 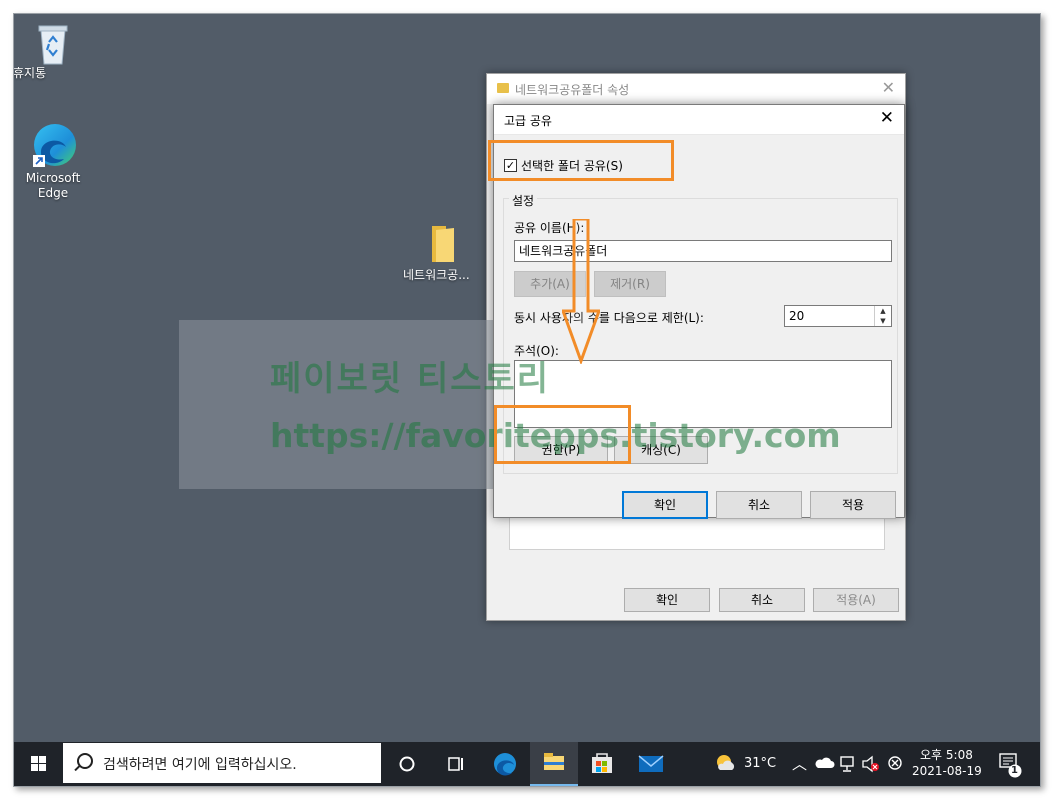 What do you see at coordinates (1014, 770) in the screenshot?
I see `notification-count-badge: 1` at bounding box center [1014, 770].